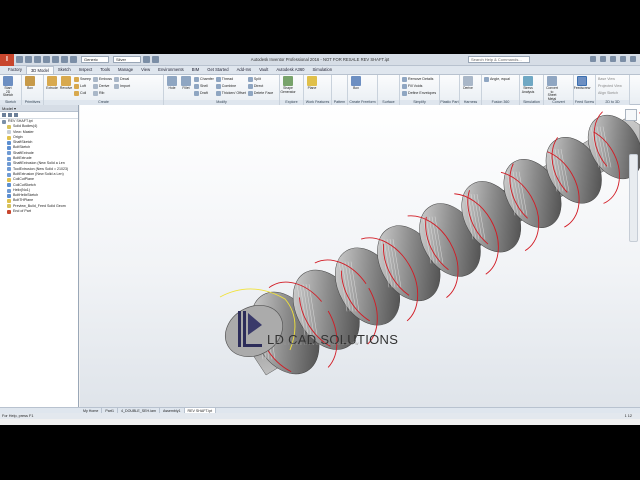  I want to click on box-icon, so click(30, 81).